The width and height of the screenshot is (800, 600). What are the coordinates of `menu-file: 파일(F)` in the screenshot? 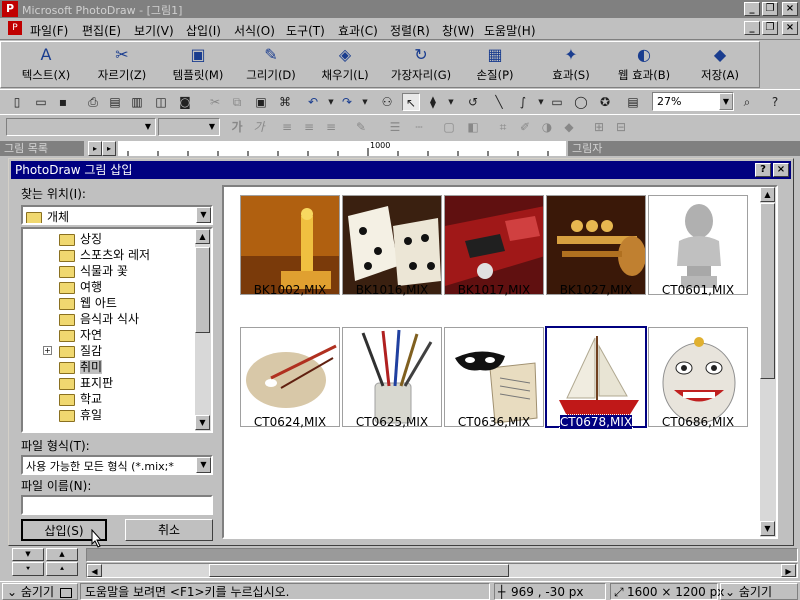 It's located at (49, 30).